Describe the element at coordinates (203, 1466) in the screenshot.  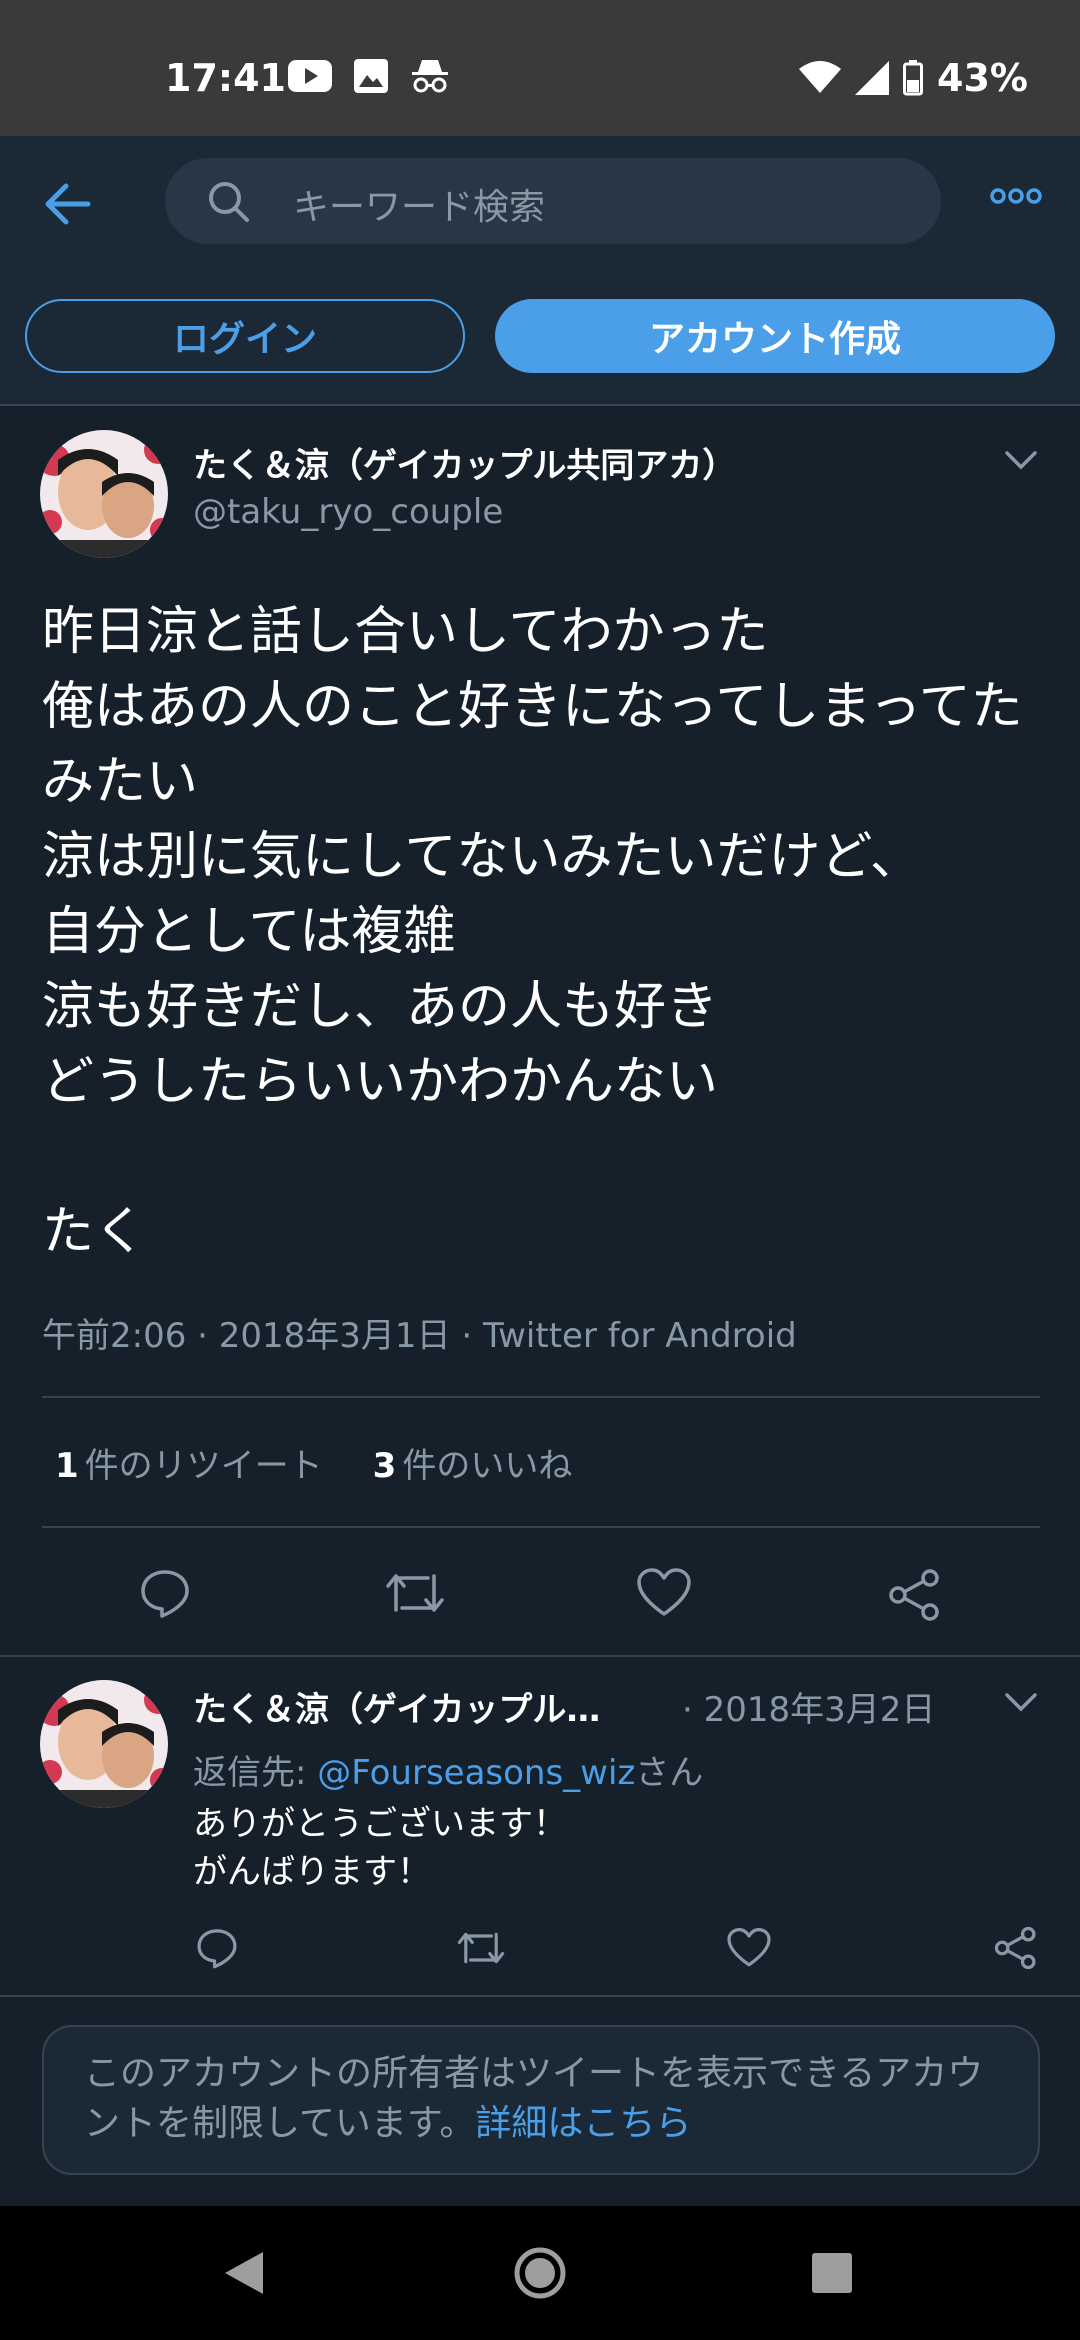
I see `retweet-label: 件のリツイート` at that location.